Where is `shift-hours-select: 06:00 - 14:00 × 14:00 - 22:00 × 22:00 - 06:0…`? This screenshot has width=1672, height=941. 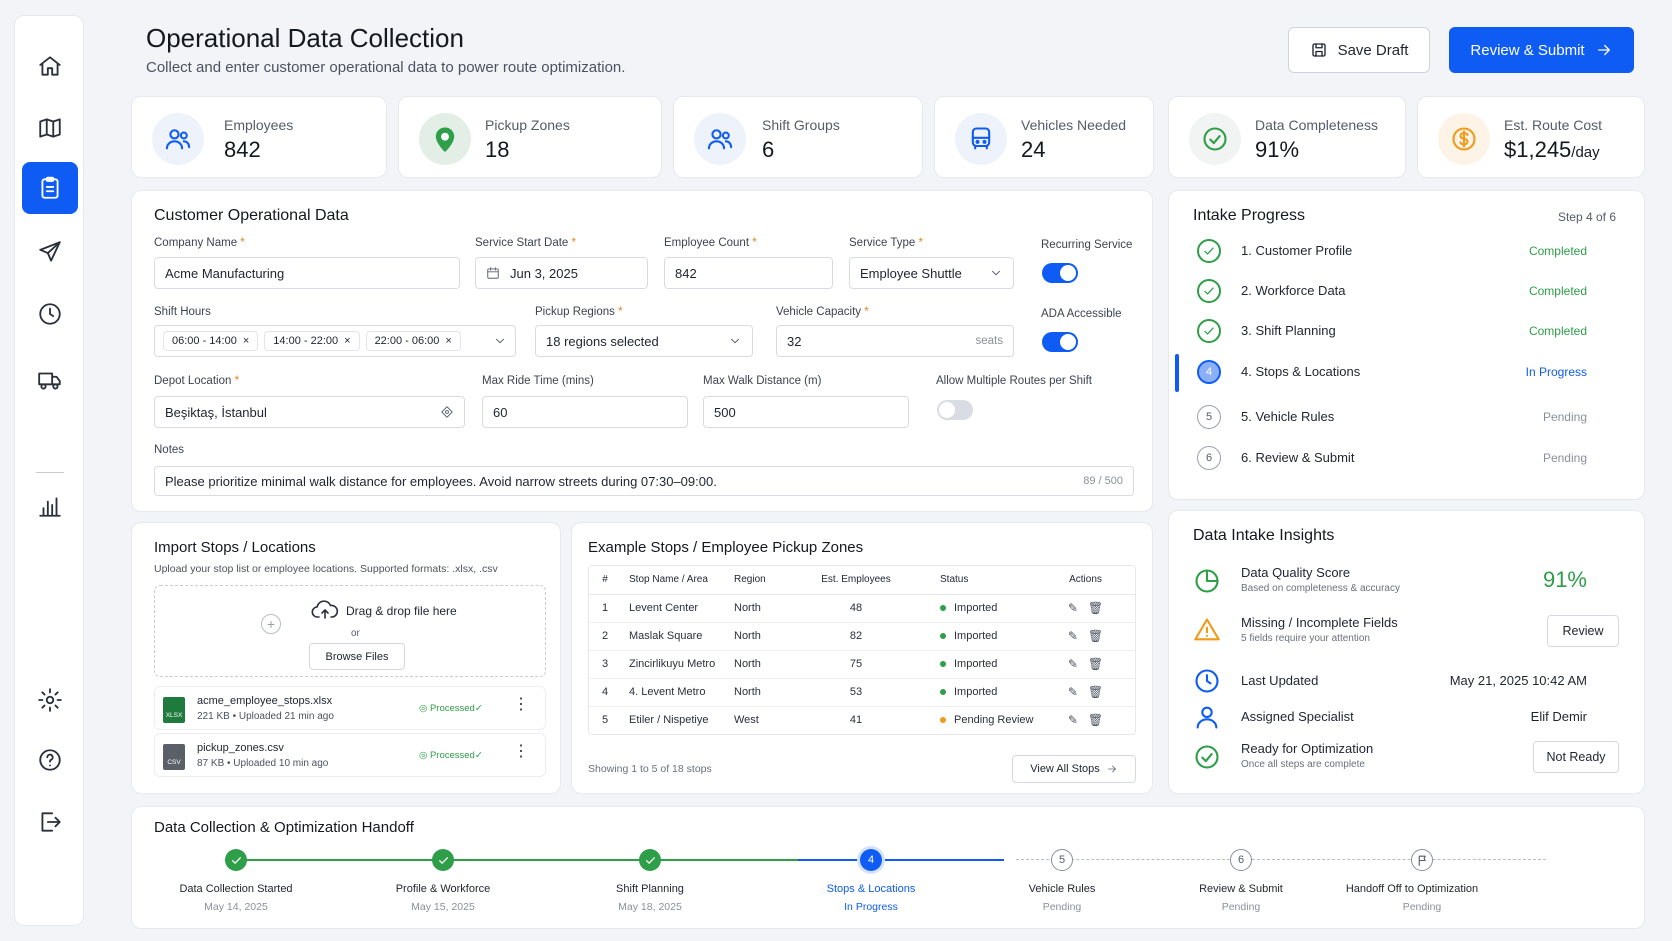
shift-hours-select: 06:00 - 14:00 × 14:00 - 22:00 × 22:00 - 06:0… is located at coordinates (335, 341).